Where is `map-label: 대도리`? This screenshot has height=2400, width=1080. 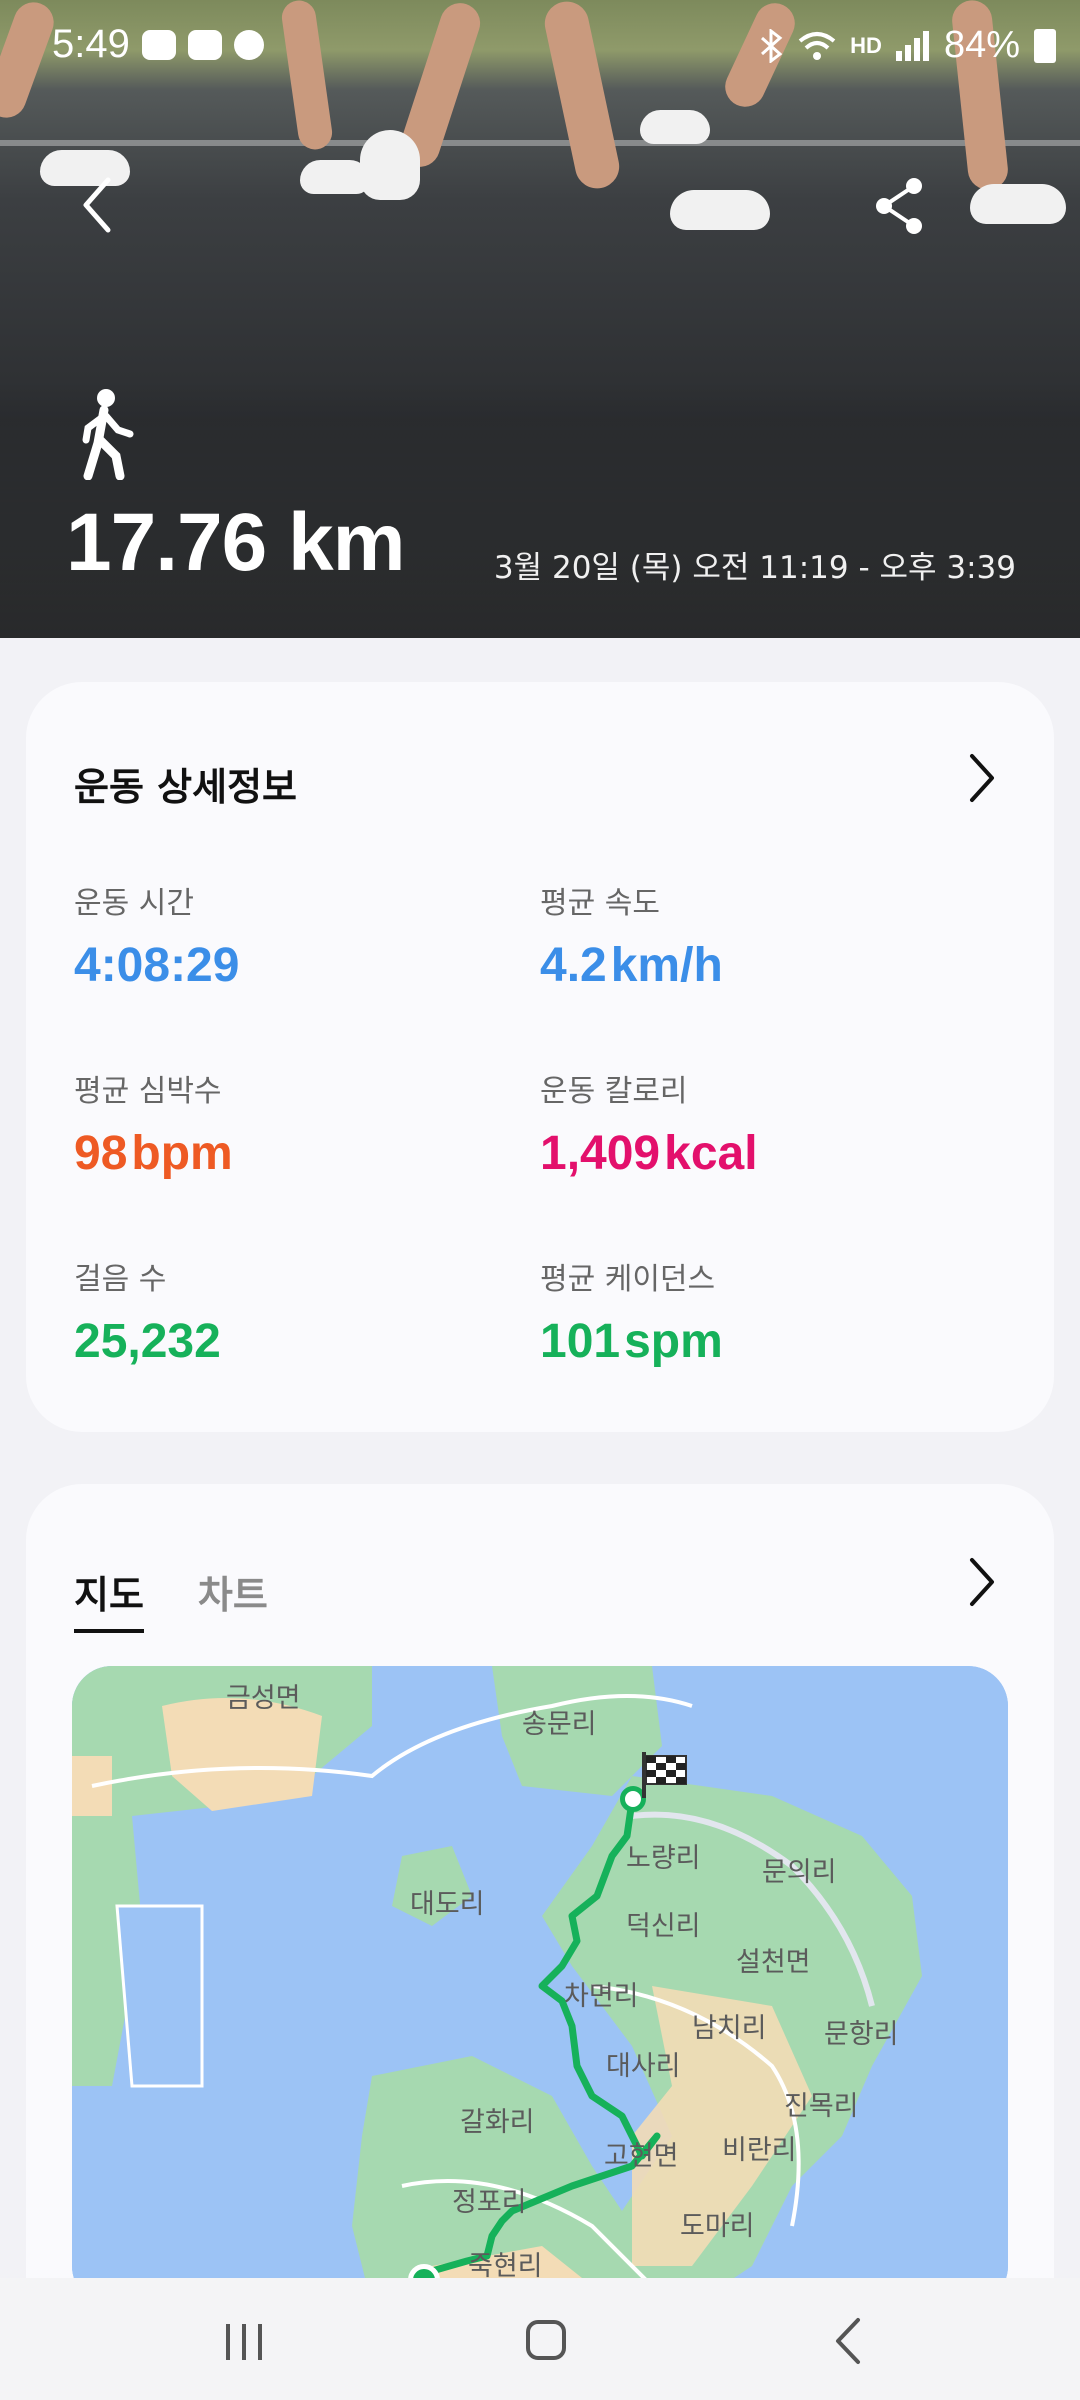 map-label: 대도리 is located at coordinates (447, 1904).